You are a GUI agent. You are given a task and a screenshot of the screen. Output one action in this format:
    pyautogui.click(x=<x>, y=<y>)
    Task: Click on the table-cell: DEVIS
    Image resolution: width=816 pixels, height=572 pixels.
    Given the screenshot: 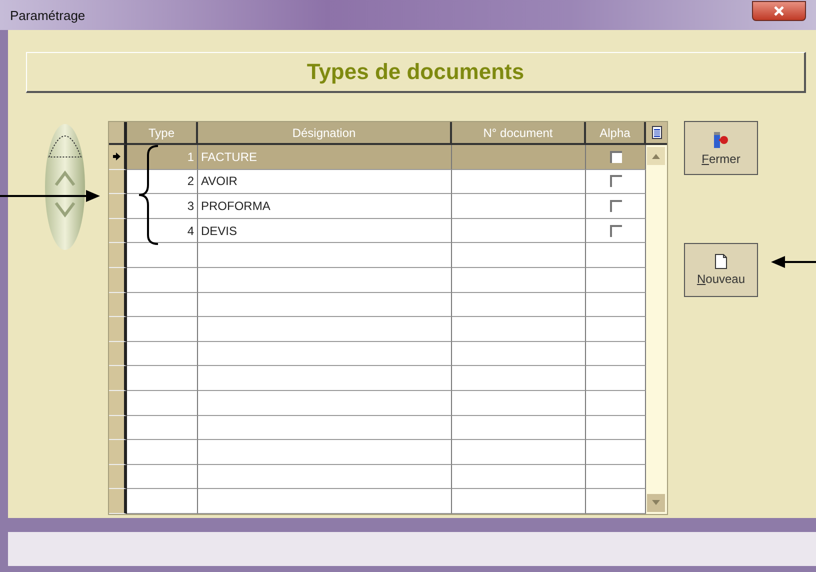 What is the action you would take?
    pyautogui.click(x=325, y=231)
    